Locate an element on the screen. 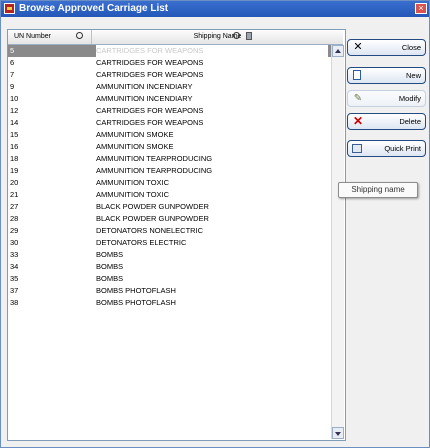 This screenshot has width=430, height=448. delete-button: ✕ Delete is located at coordinates (386, 121).